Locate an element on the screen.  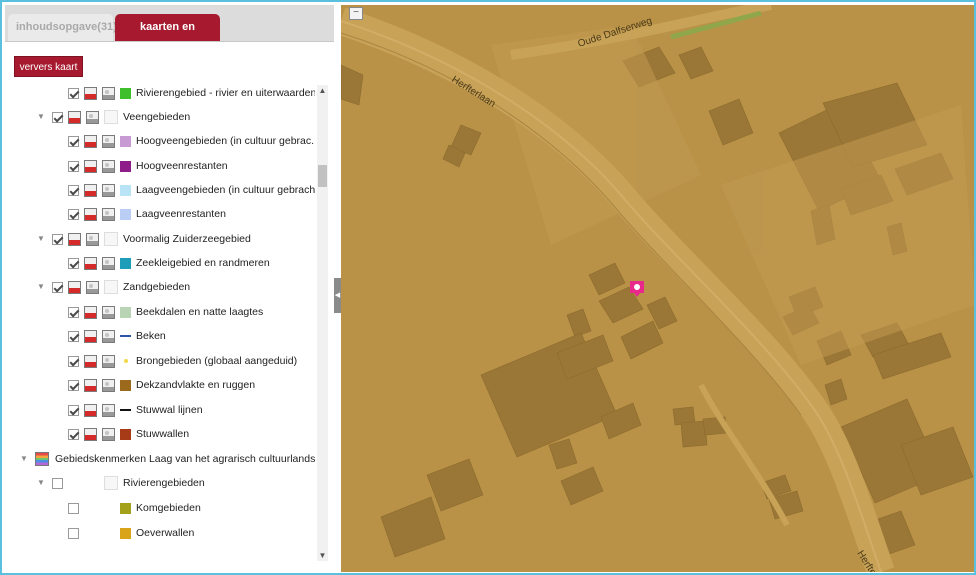
collapse-panel-handle: ◀ is located at coordinates (337, 295).